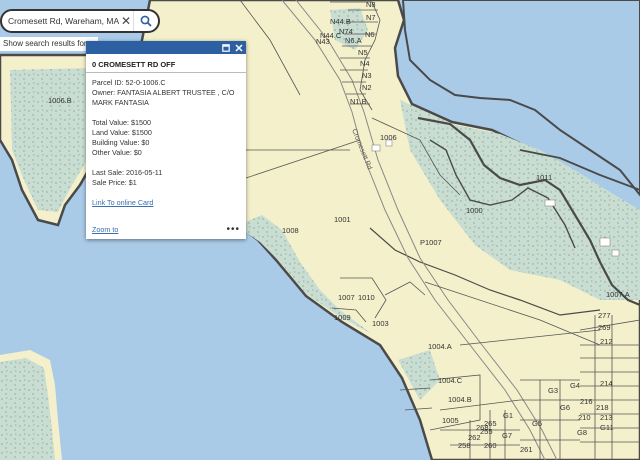 Image resolution: width=640 pixels, height=460 pixels. Describe the element at coordinates (507, 435) in the screenshot. I see `svg-text: G7` at that location.